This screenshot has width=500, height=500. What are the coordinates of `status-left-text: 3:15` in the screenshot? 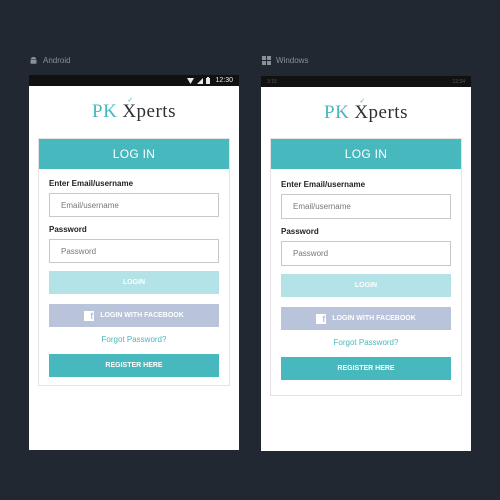 It's located at (272, 81).